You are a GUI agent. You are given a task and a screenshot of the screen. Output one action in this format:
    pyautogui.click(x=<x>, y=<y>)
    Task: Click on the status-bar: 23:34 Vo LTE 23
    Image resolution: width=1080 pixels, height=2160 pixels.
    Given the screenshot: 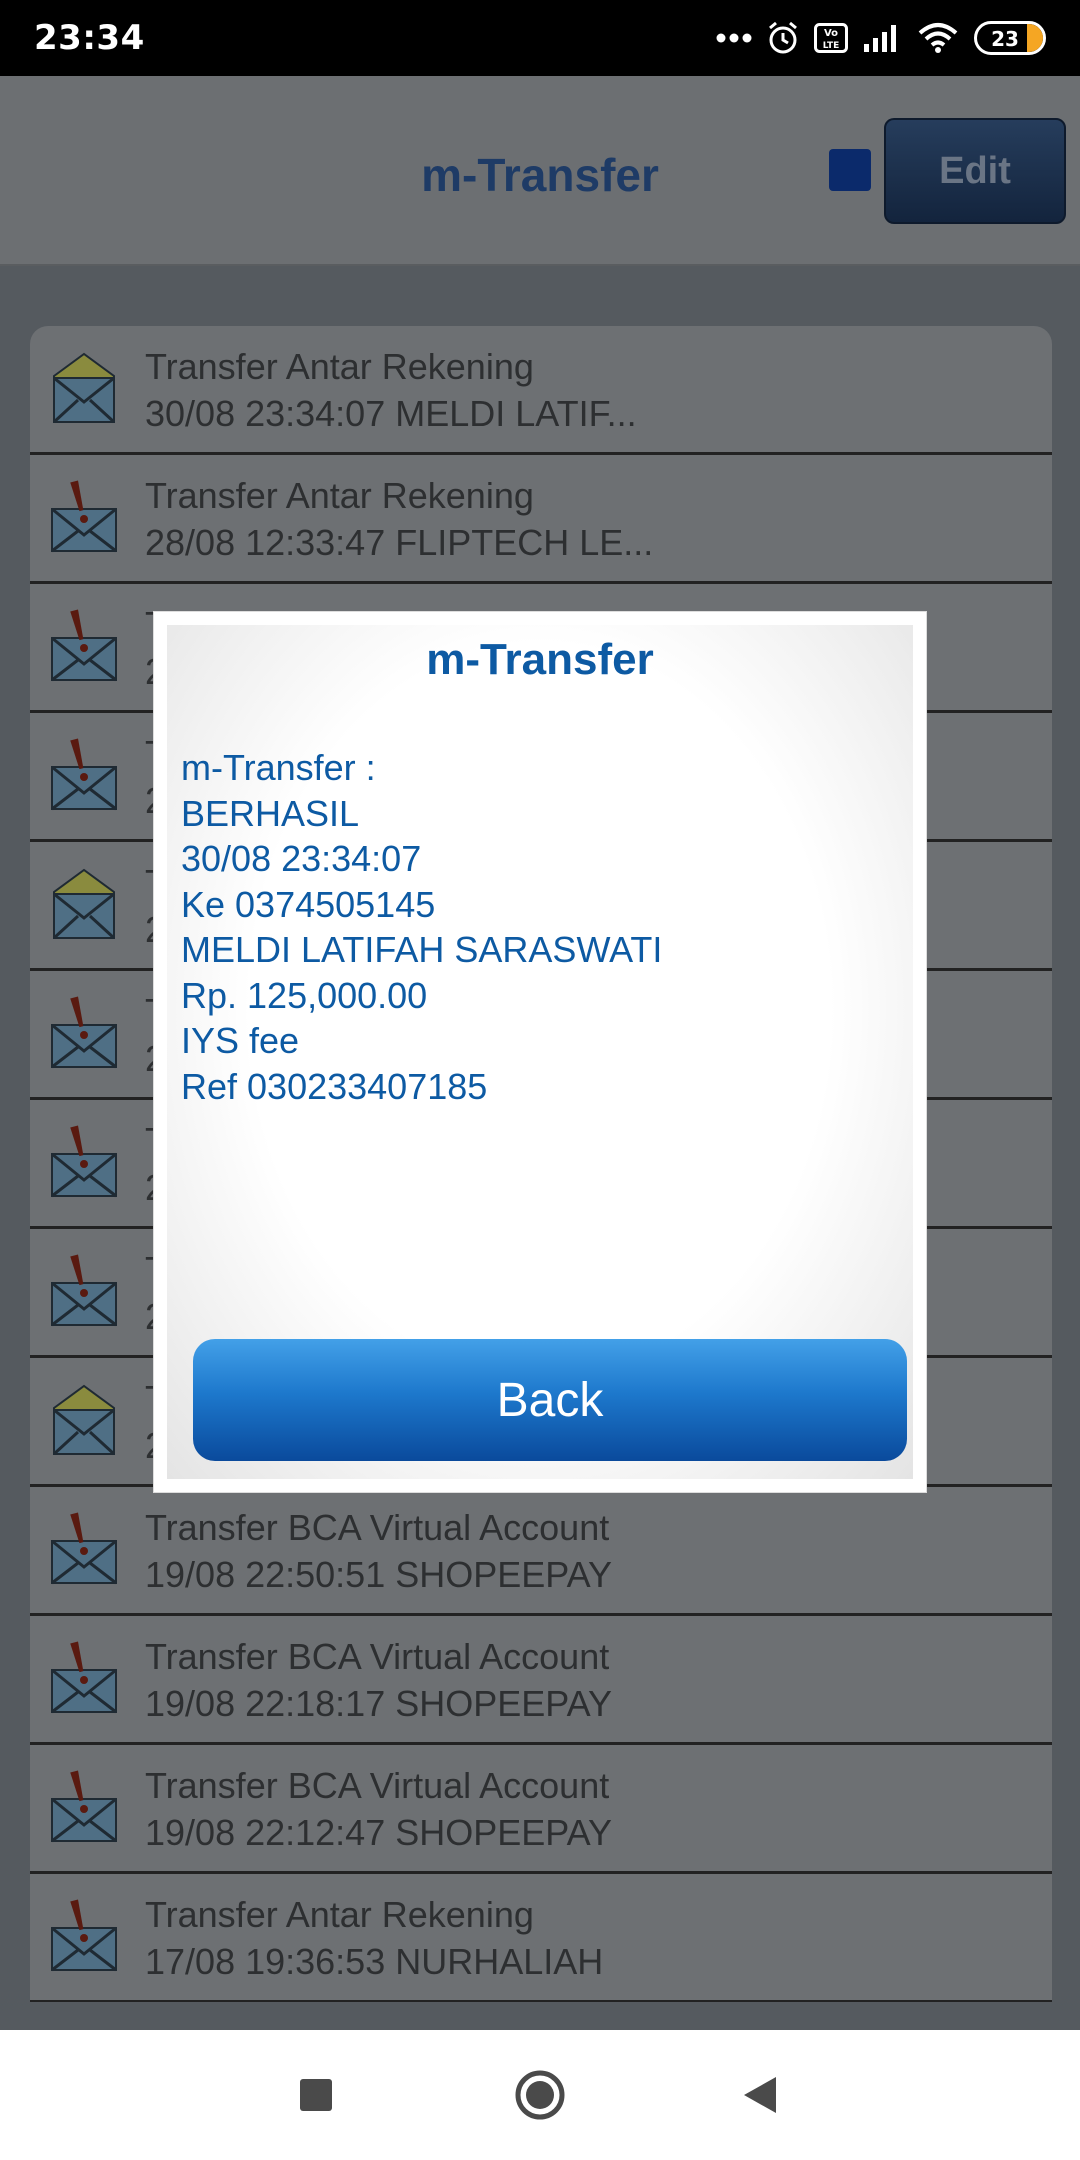 What is the action you would take?
    pyautogui.click(x=540, y=38)
    